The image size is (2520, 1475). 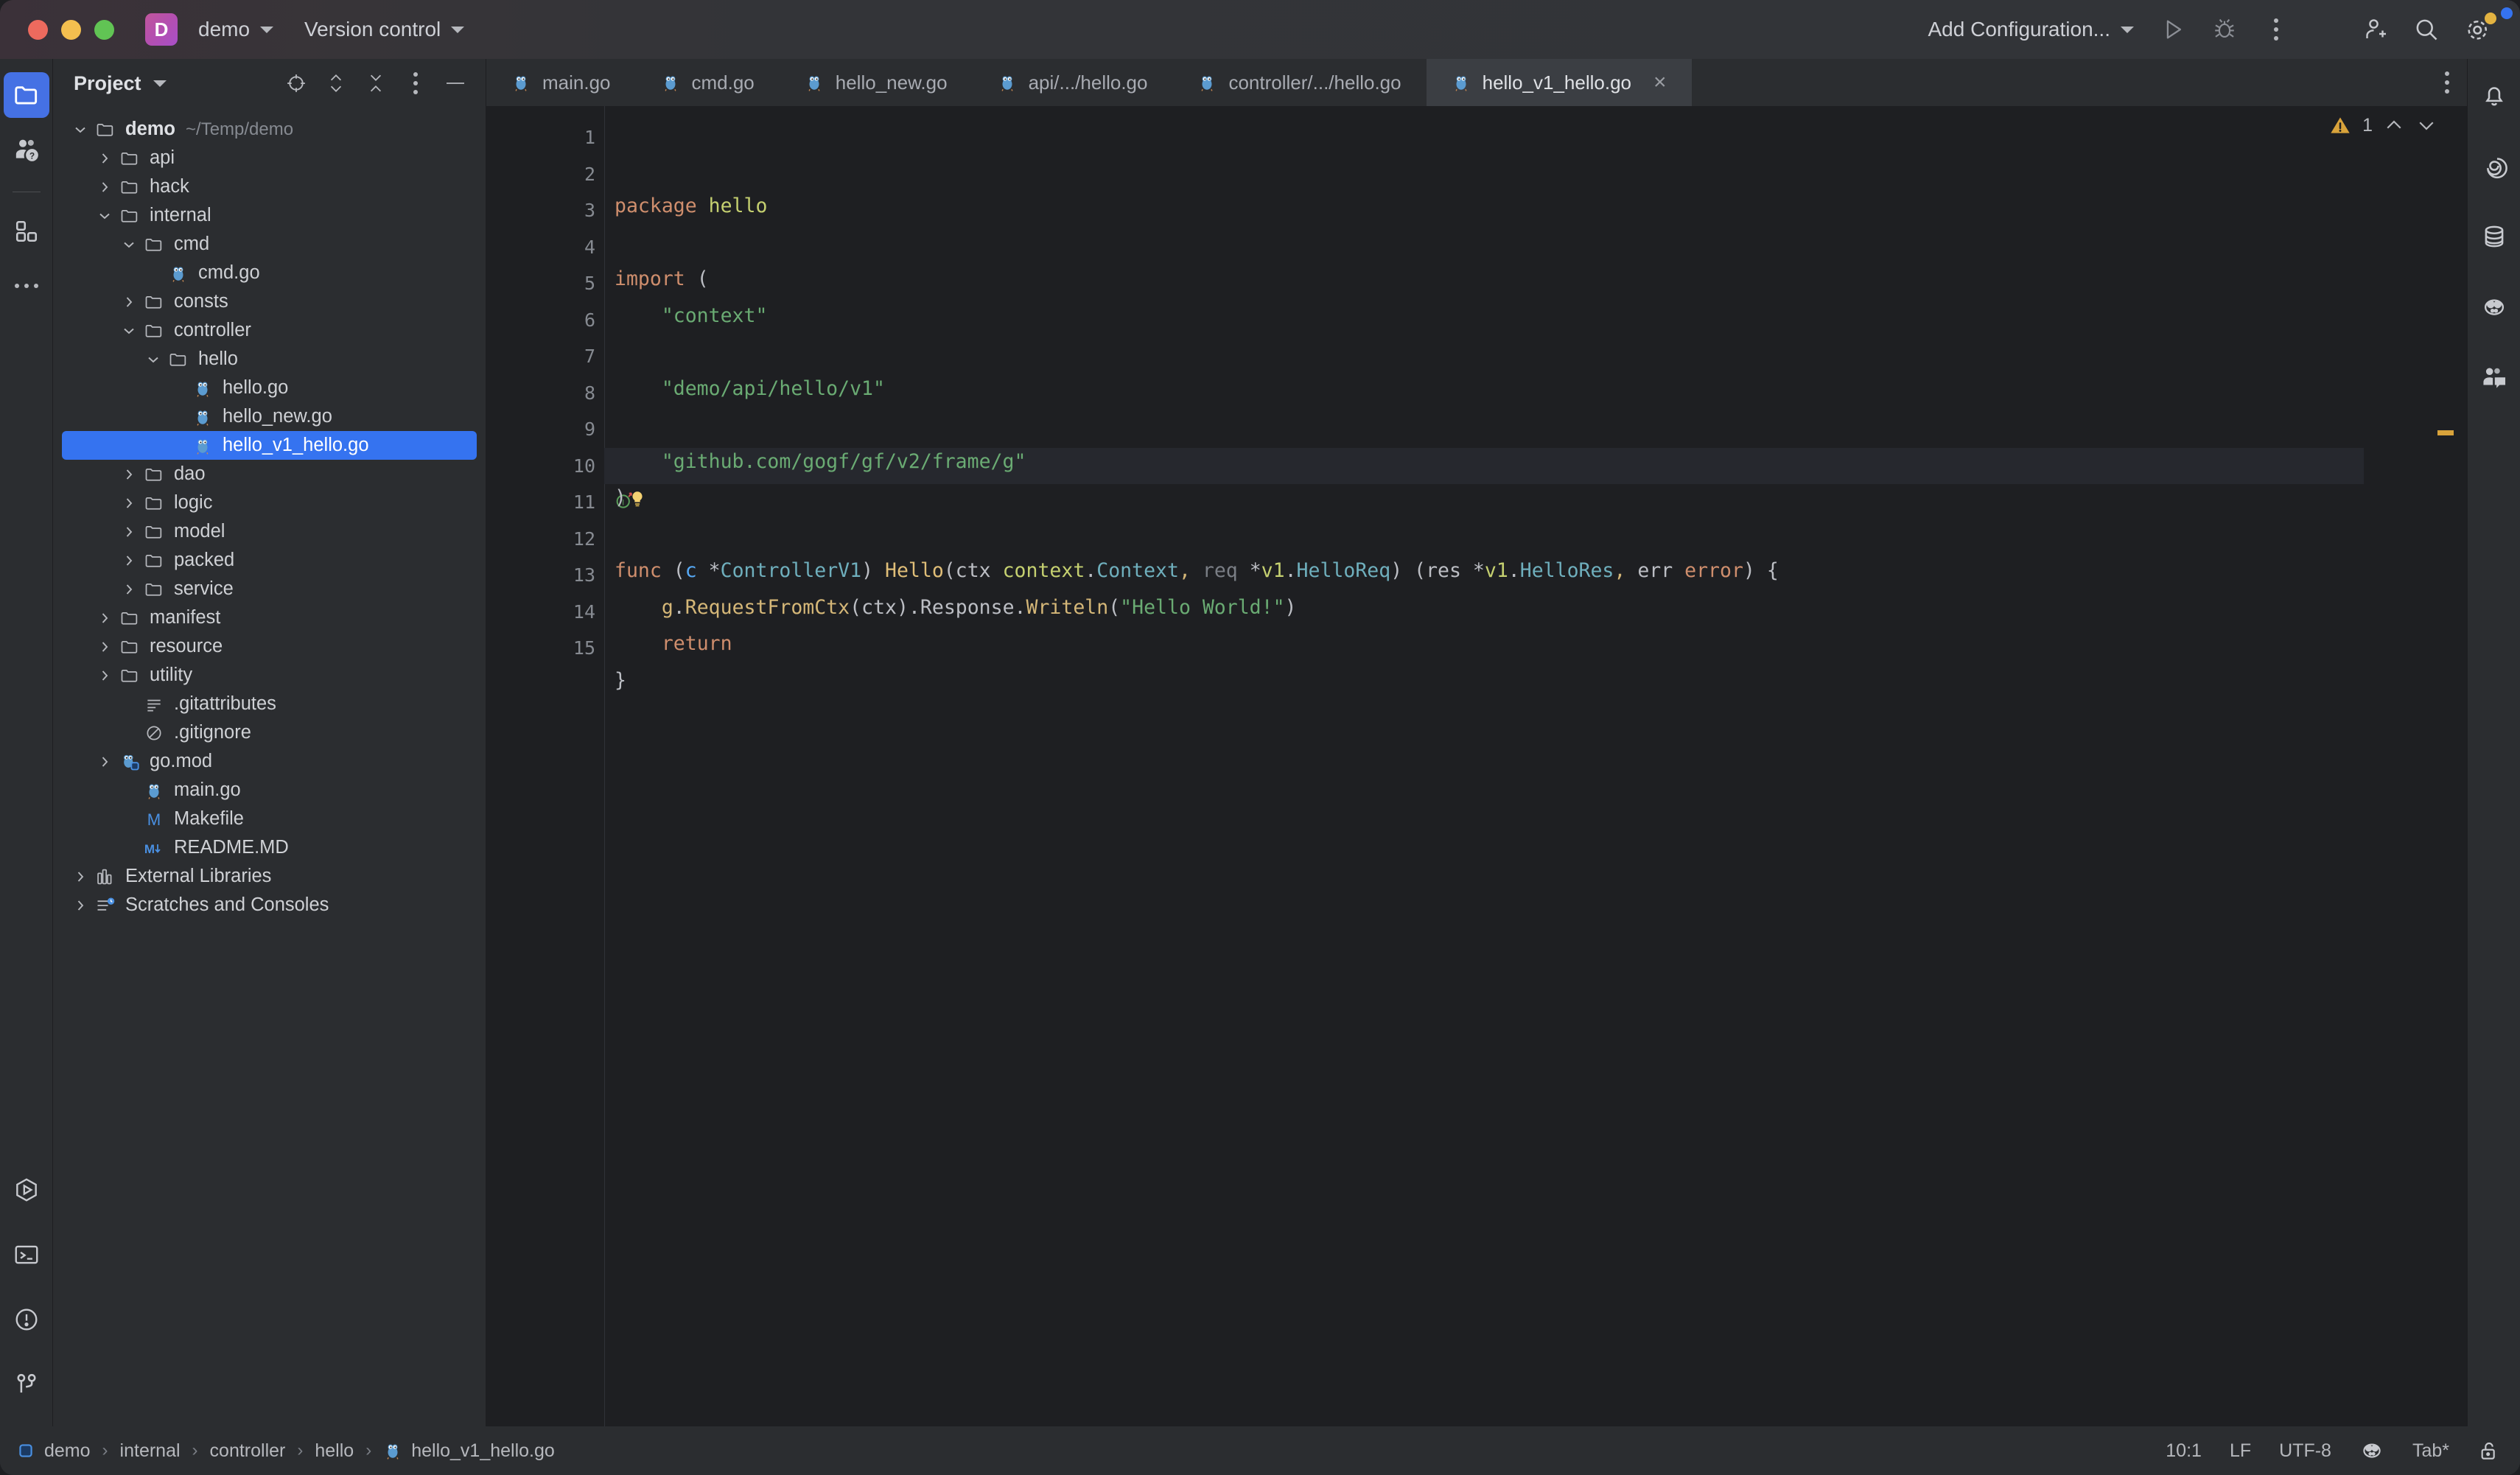 I want to click on breadcrumb-item-demo: demo, so click(x=53, y=1451).